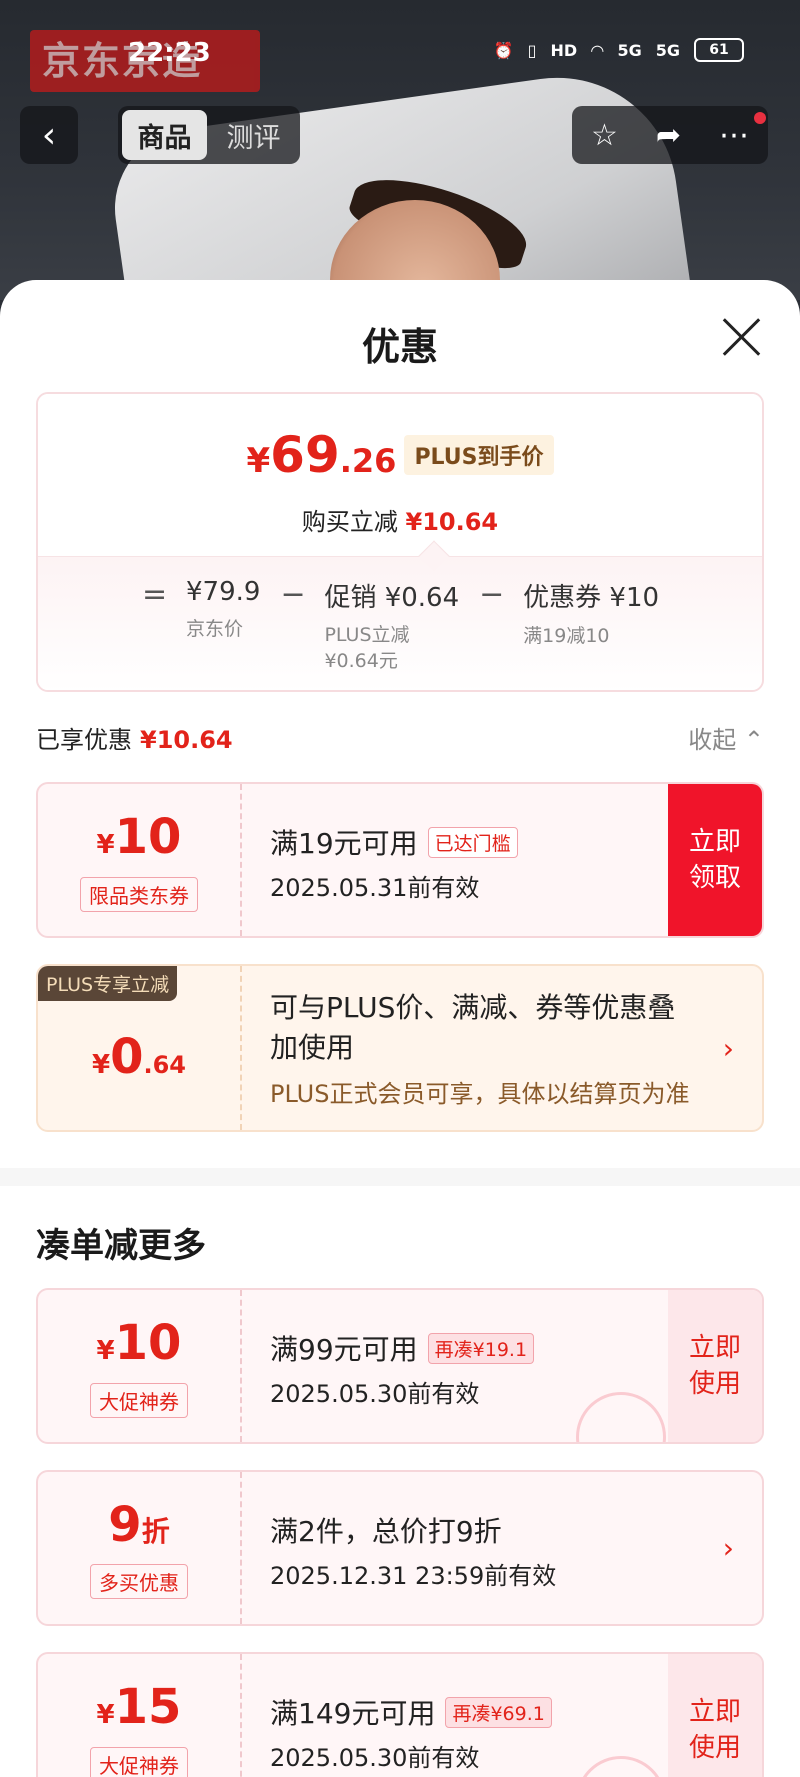 This screenshot has height=1777, width=800. Describe the element at coordinates (667, 50) in the screenshot. I see `signal-5g-icon-2: 5G` at that location.